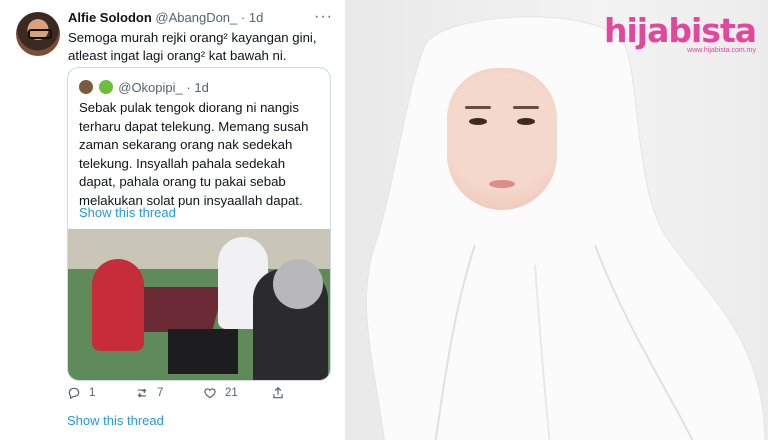  Describe the element at coordinates (256, 17) in the screenshot. I see `tweet-time: 1d` at that location.